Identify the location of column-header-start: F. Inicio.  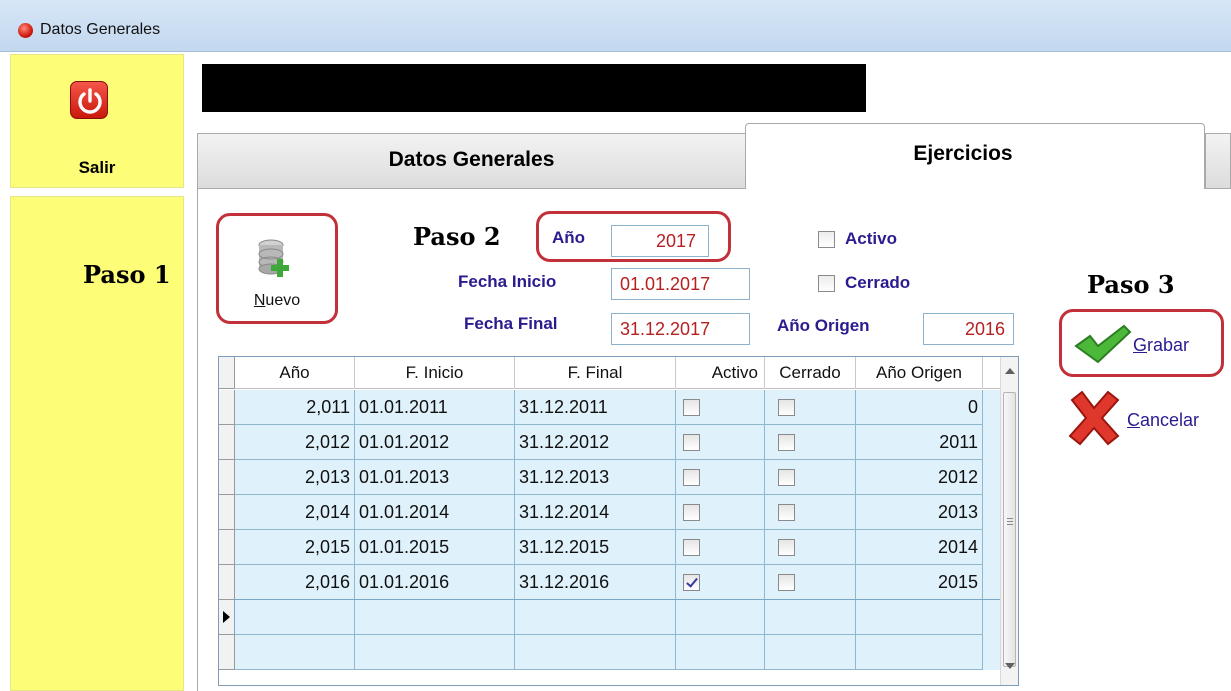
(435, 373).